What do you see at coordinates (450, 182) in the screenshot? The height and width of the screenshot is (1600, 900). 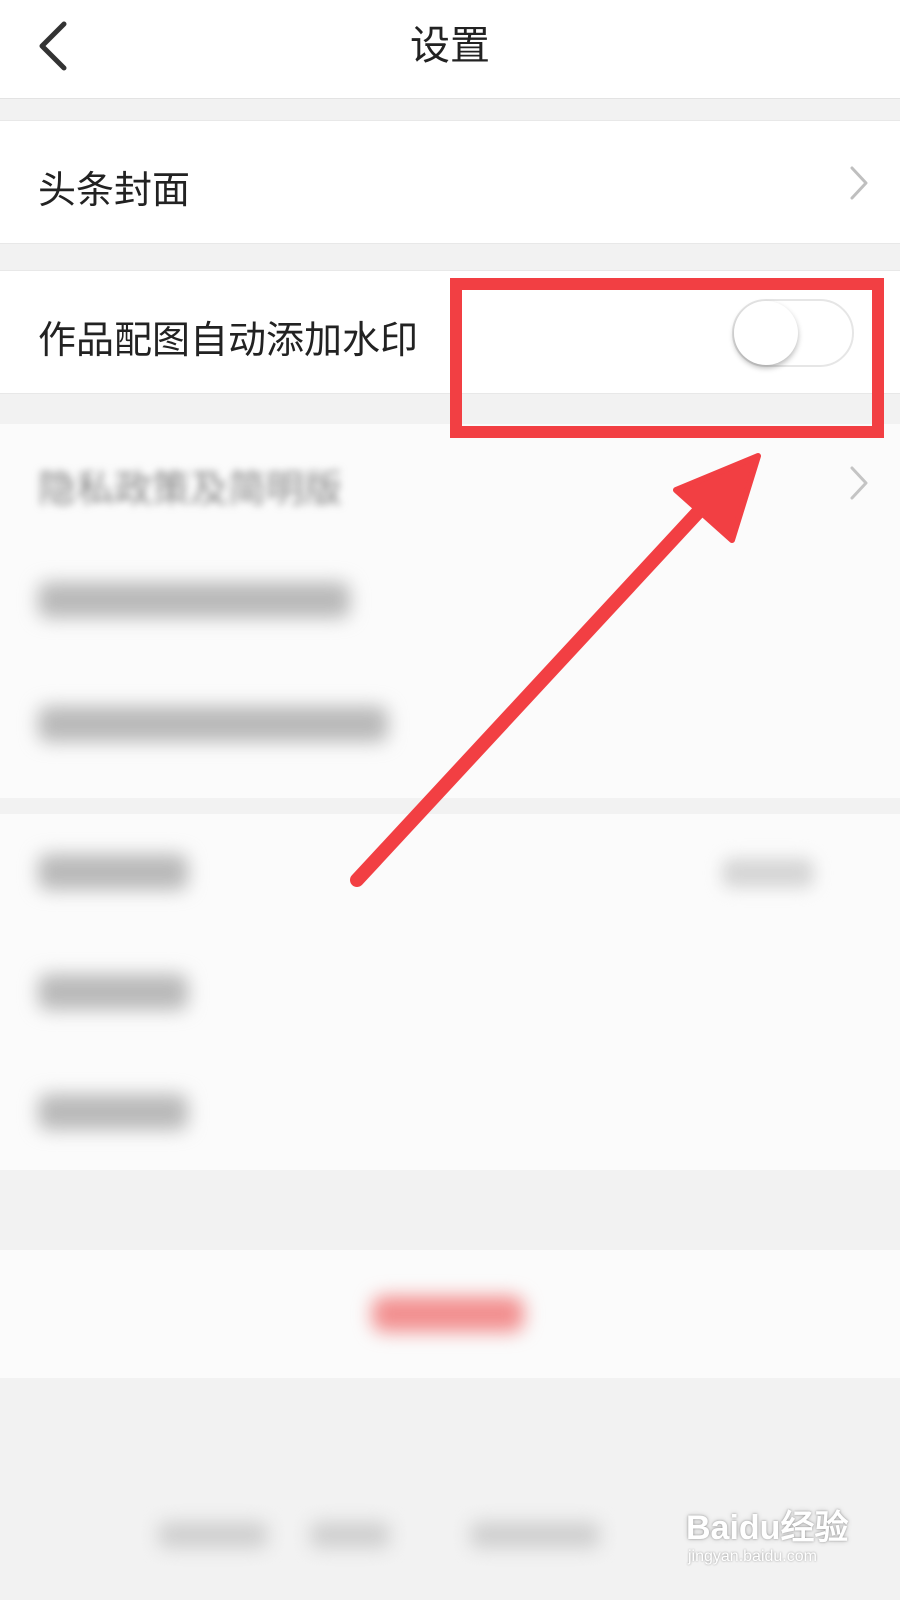 I see `settings-row-cover: 头条封面` at bounding box center [450, 182].